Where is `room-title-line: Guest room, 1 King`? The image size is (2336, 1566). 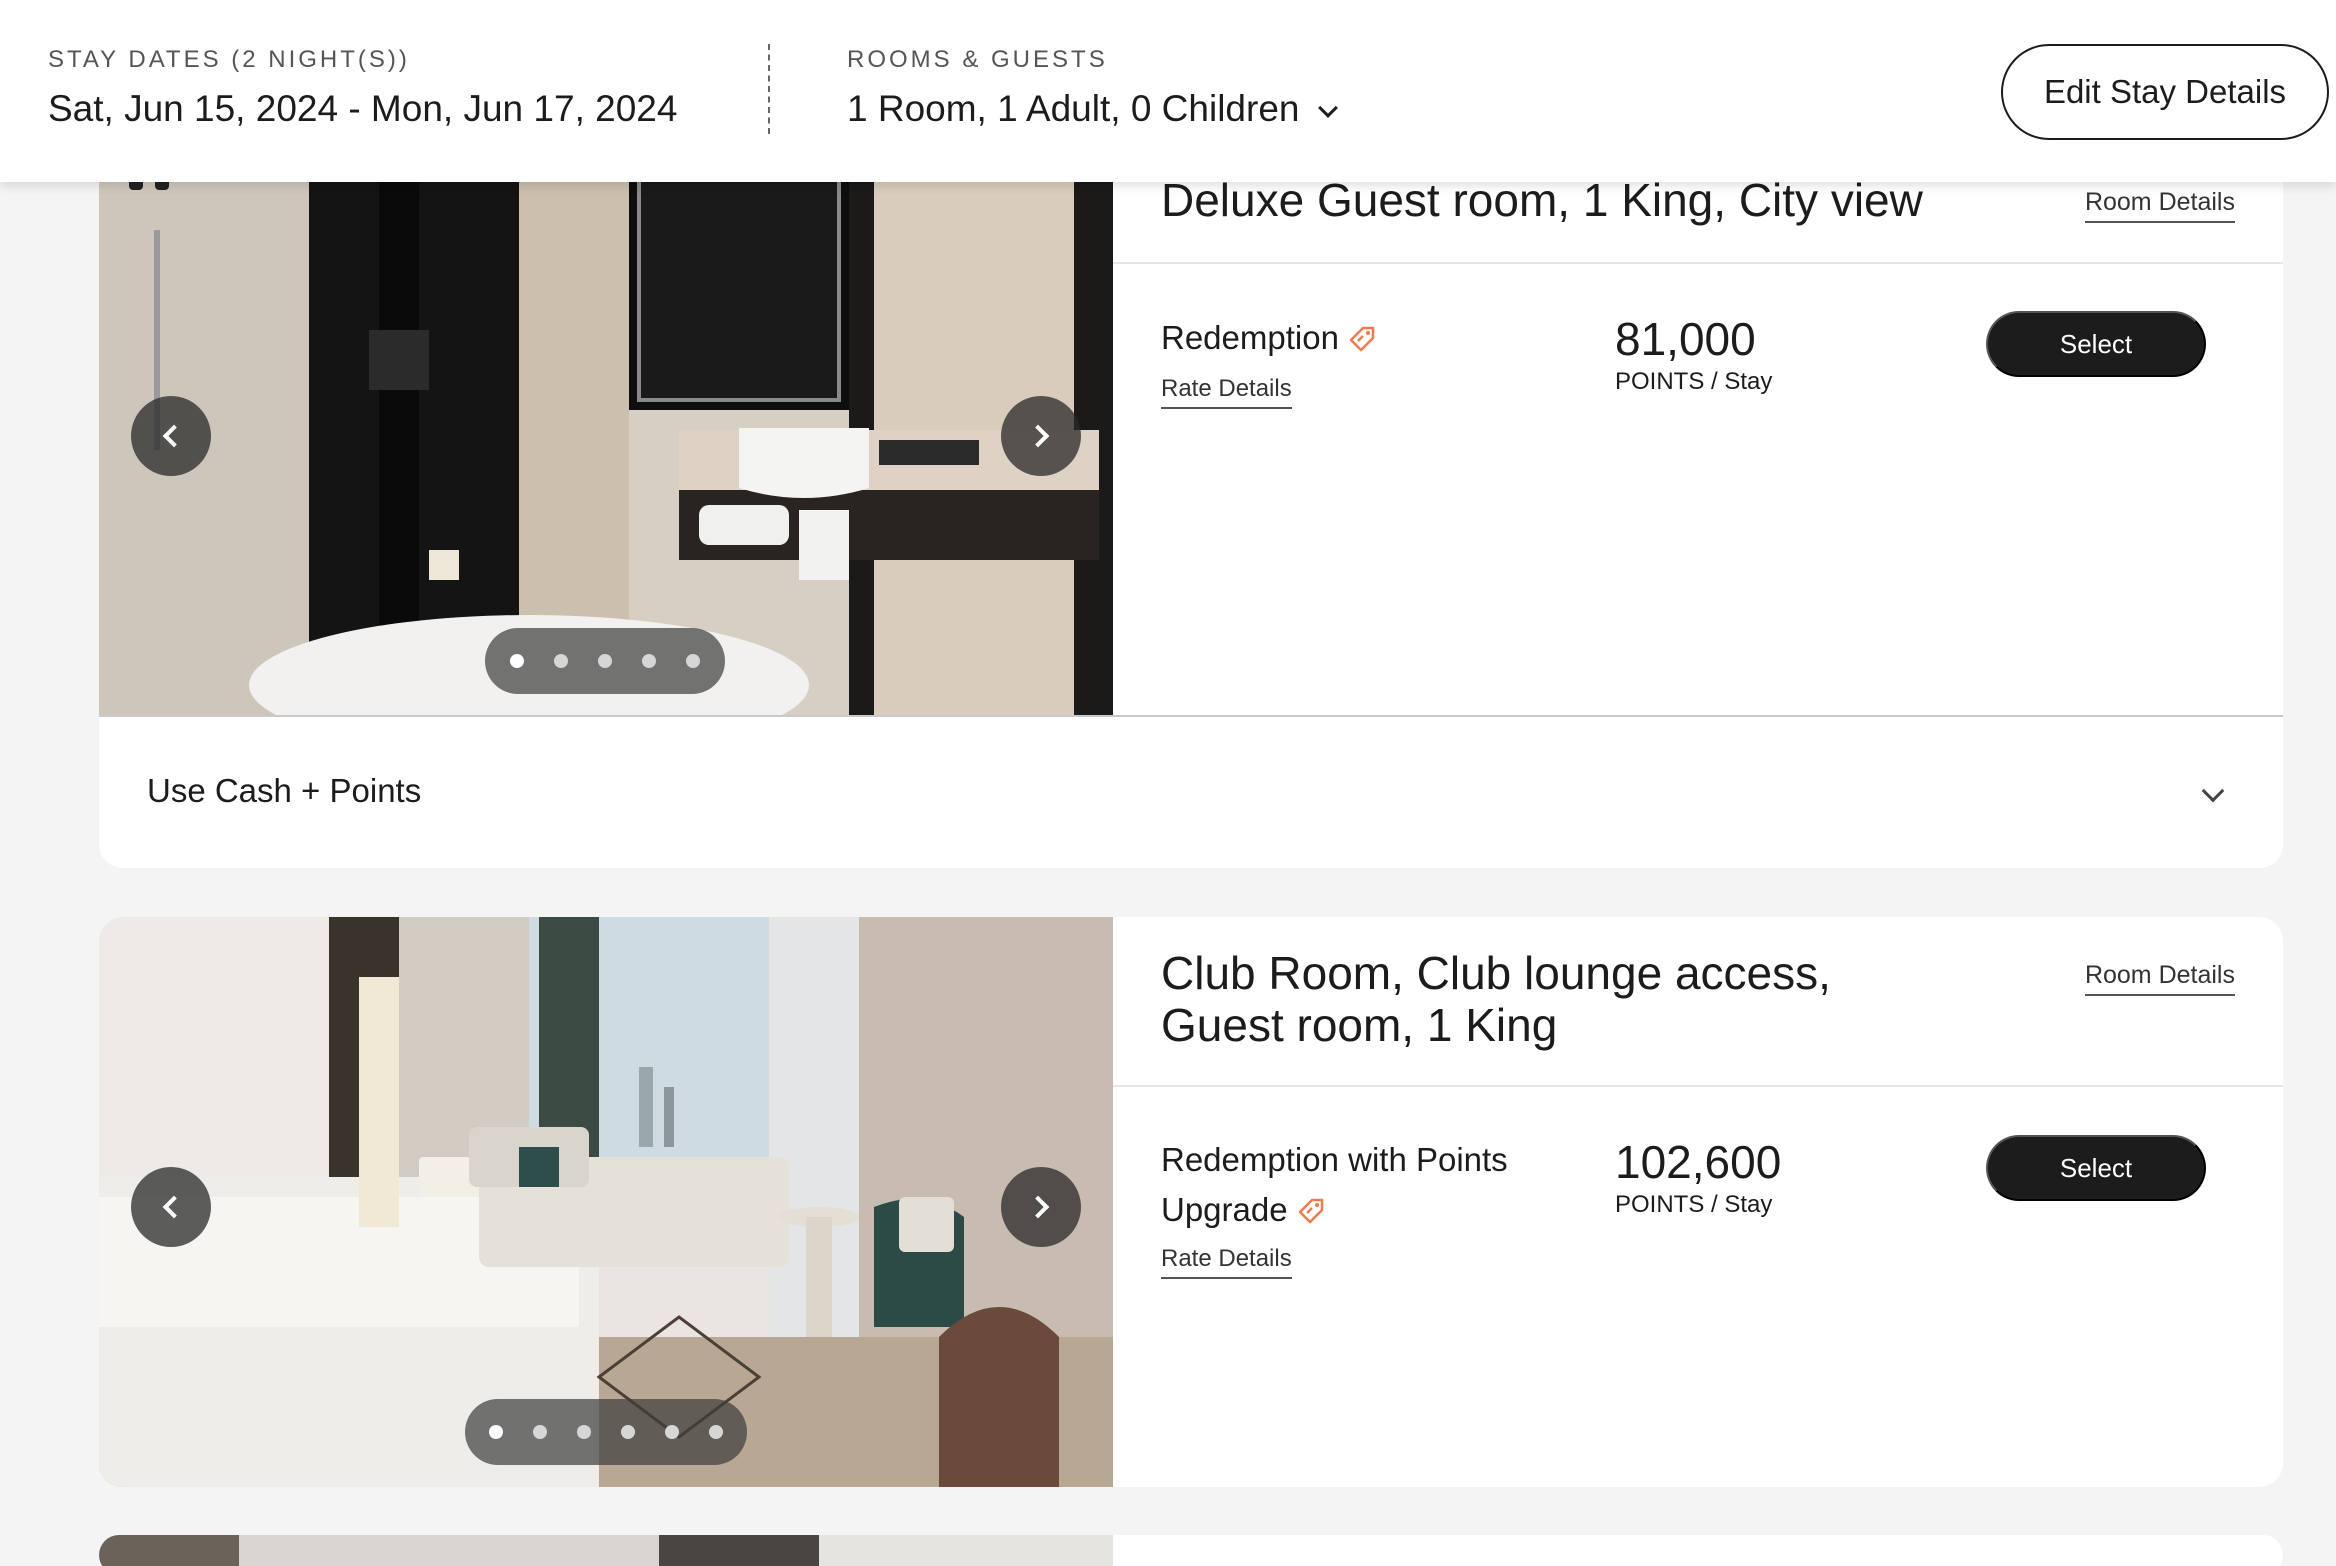
room-title-line: Guest room, 1 King is located at coordinates (1359, 1025).